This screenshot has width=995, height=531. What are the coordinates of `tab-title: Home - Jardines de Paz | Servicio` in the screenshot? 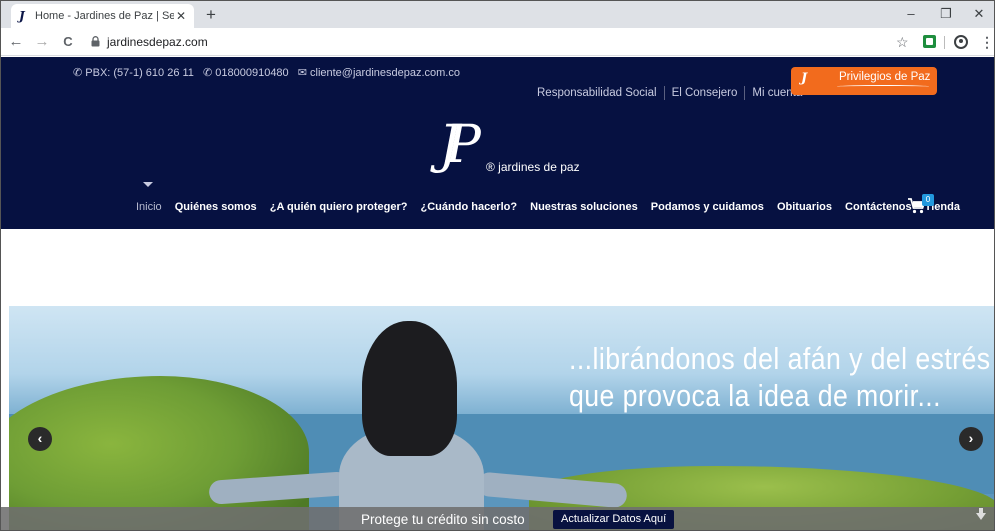 It's located at (104, 16).